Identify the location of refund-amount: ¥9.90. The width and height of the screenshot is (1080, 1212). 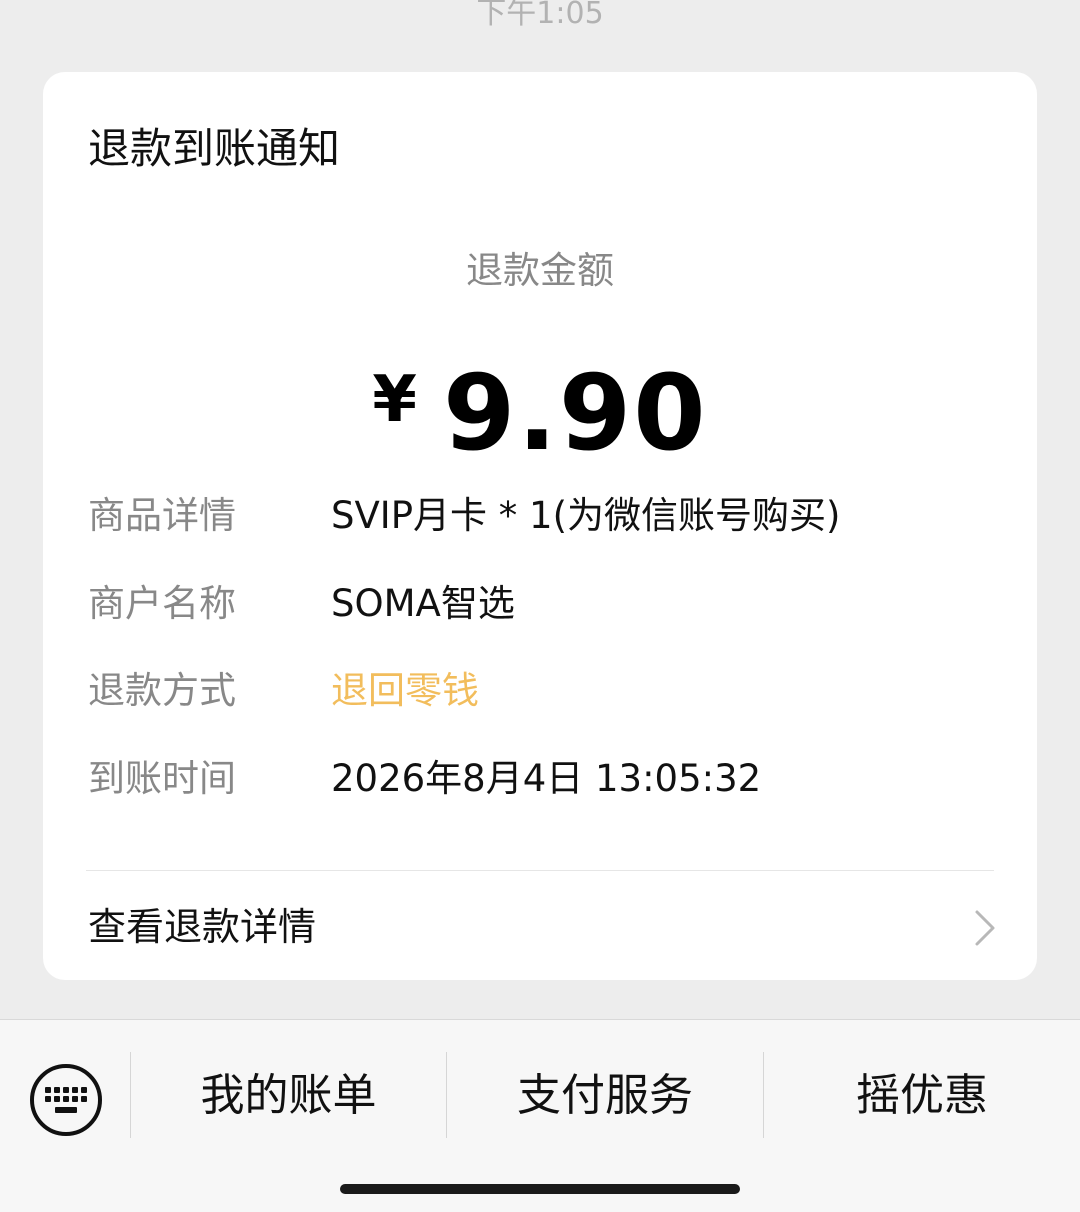
(540, 422).